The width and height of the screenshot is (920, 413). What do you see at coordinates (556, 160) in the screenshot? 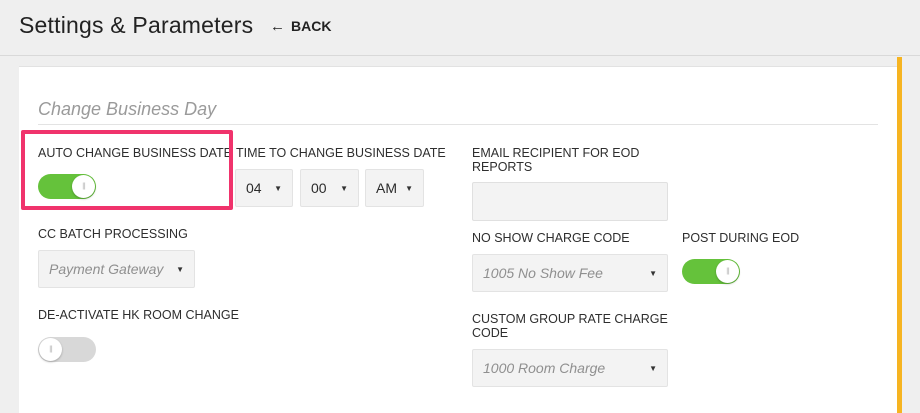
I see `email-recipient-label: EMAIL RECIPIENT FOR EOD REPORTS` at bounding box center [556, 160].